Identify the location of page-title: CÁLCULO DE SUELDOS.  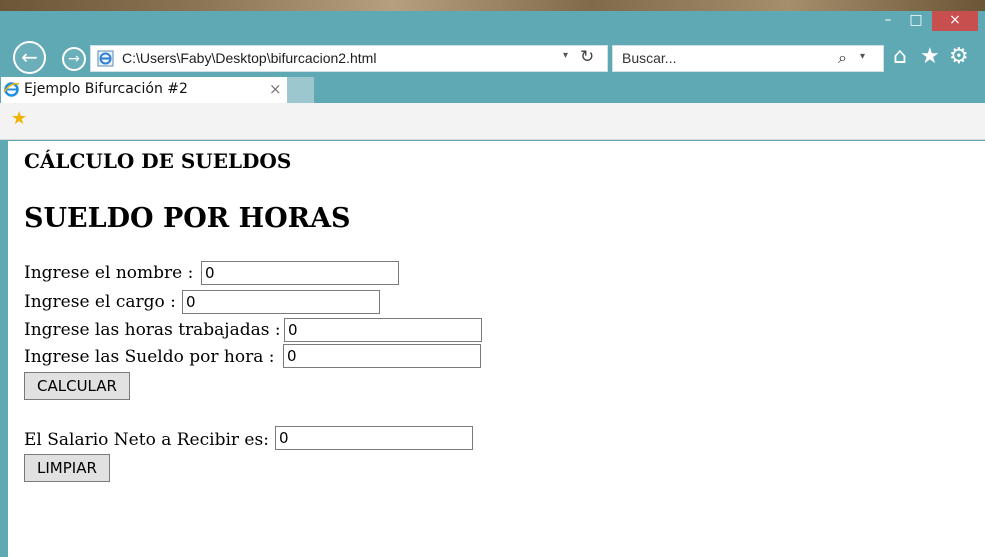
(158, 161).